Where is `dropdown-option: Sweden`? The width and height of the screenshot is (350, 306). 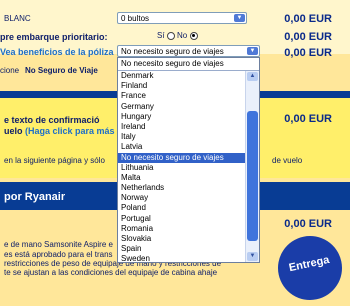
dropdown-option: Sweden is located at coordinates (182, 258).